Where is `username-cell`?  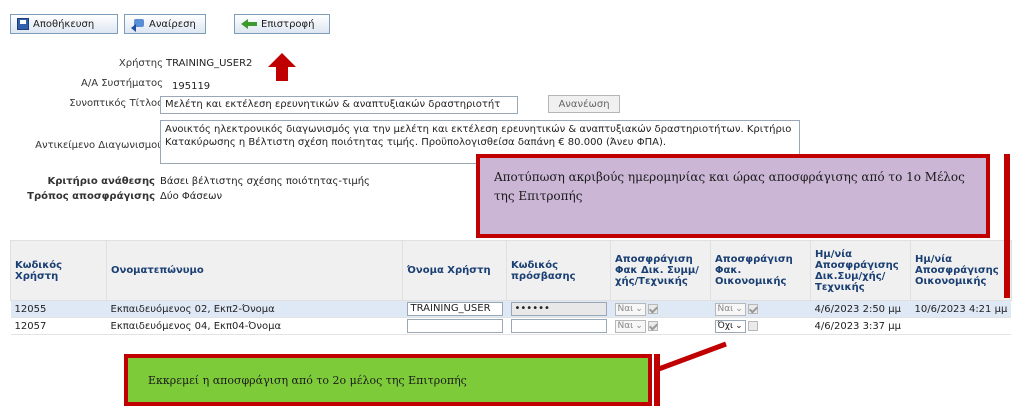
username-cell is located at coordinates (454, 326).